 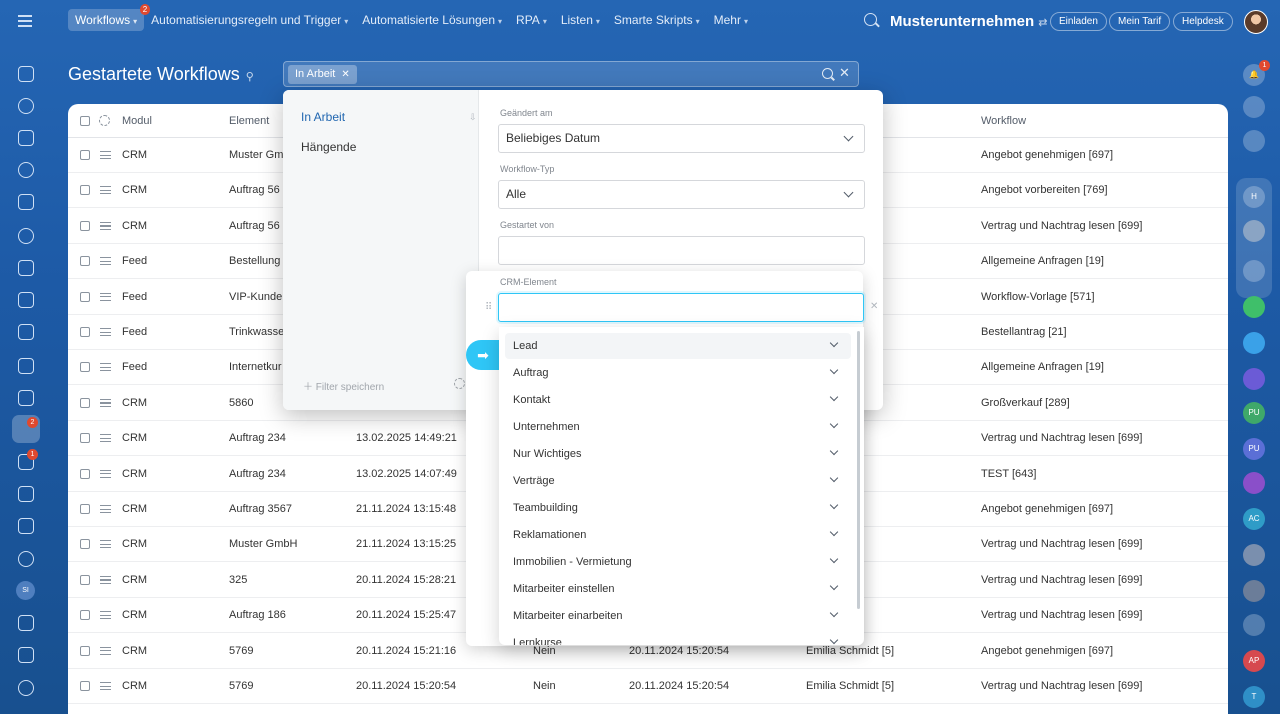 What do you see at coordinates (473, 117) in the screenshot?
I see `pin-icon: ⇩` at bounding box center [473, 117].